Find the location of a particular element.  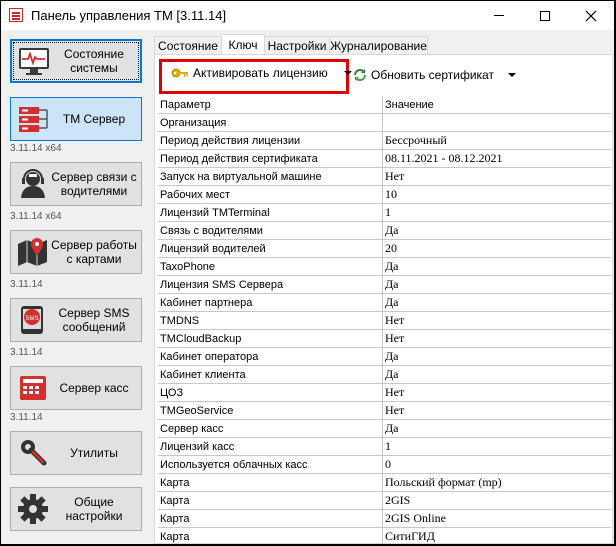

table-row: Организация is located at coordinates (384, 122).